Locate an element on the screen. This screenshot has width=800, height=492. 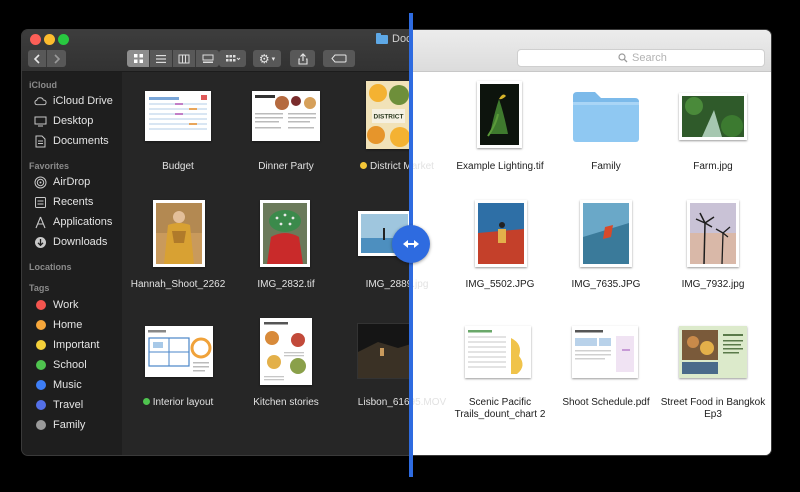
list-view-button is located at coordinates (161, 58).